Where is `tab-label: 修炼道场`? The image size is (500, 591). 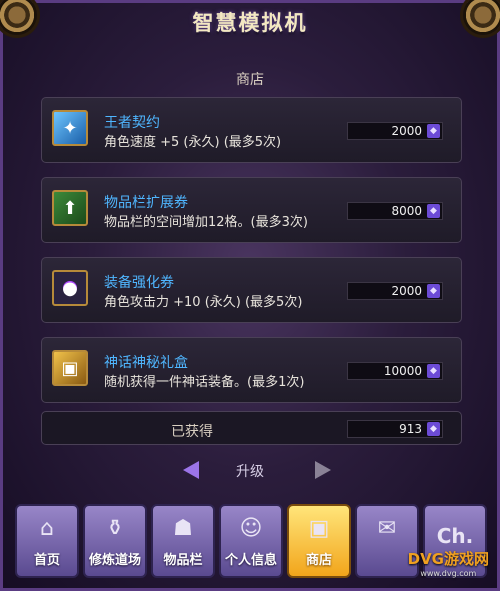
tab-label: 修炼道场 is located at coordinates (114, 560).